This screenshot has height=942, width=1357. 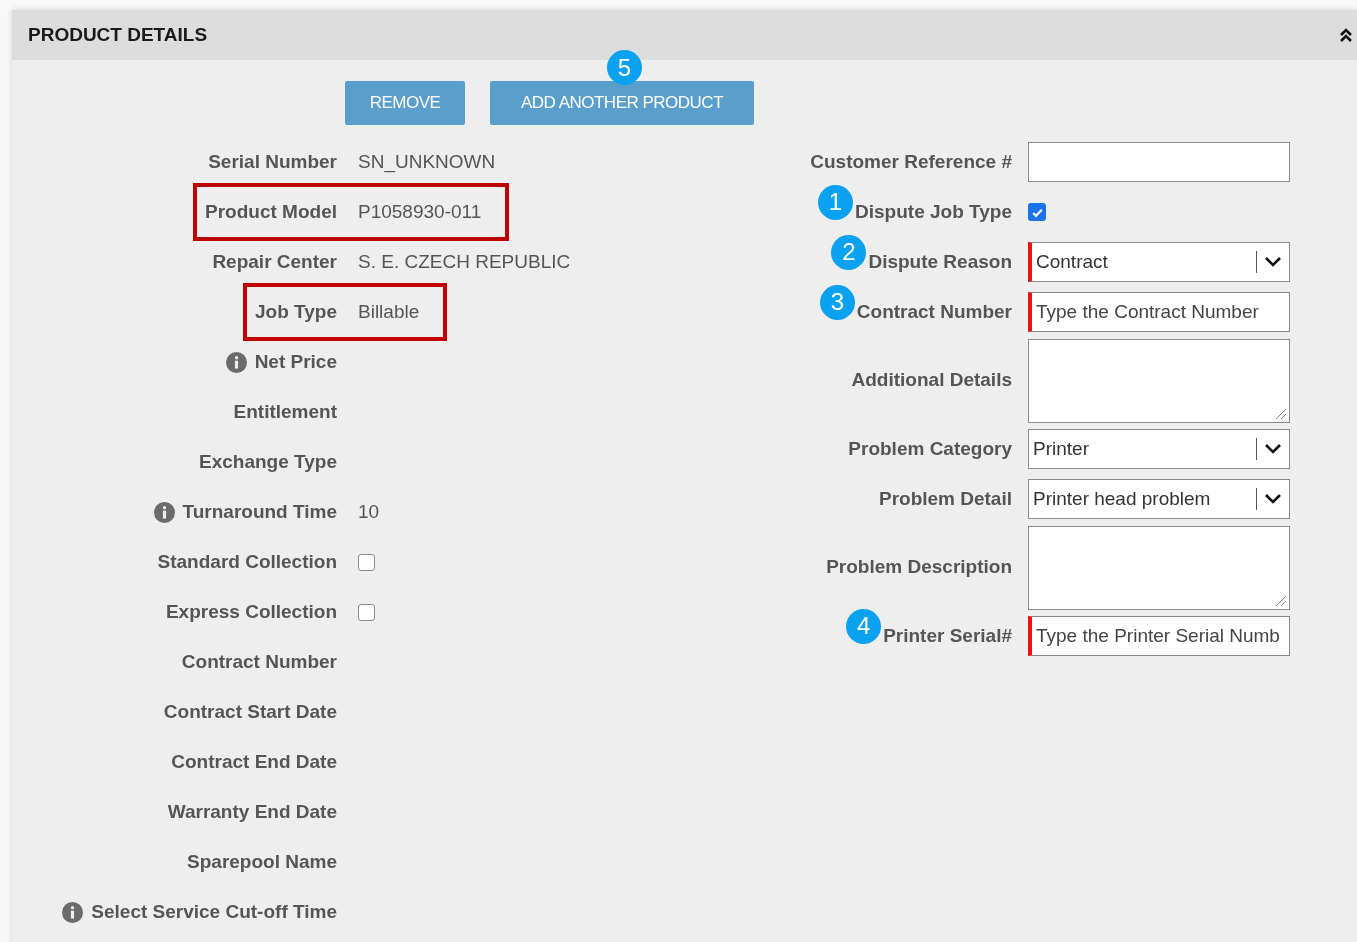 What do you see at coordinates (1159, 636) in the screenshot?
I see `input-field: Type the Printer Serial Numb` at bounding box center [1159, 636].